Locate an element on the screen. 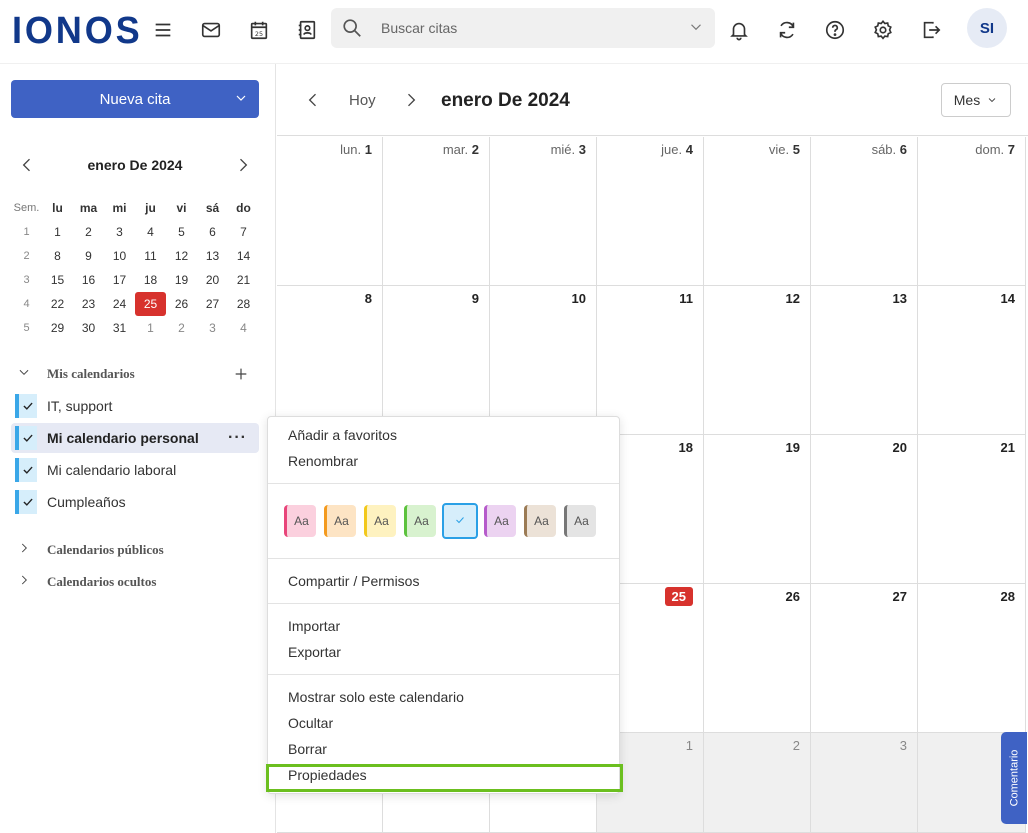 The width and height of the screenshot is (1028, 833). mini-calendar-day: 20 is located at coordinates (212, 280).